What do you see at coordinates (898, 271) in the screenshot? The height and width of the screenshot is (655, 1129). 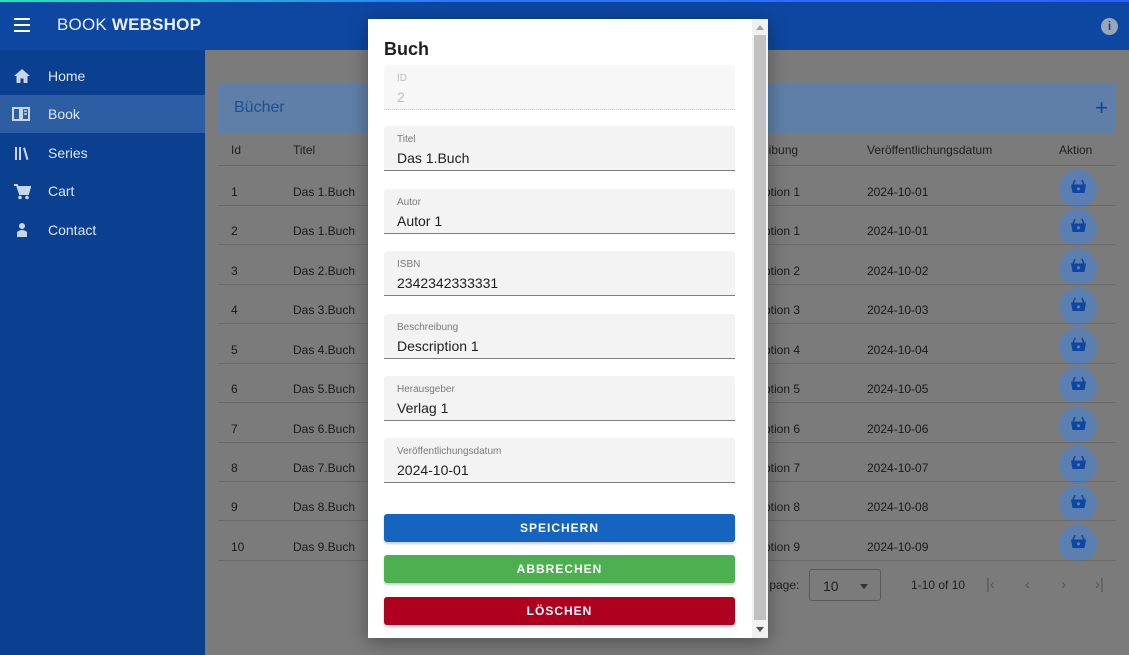 I see `cell-date: 2024-10-02` at bounding box center [898, 271].